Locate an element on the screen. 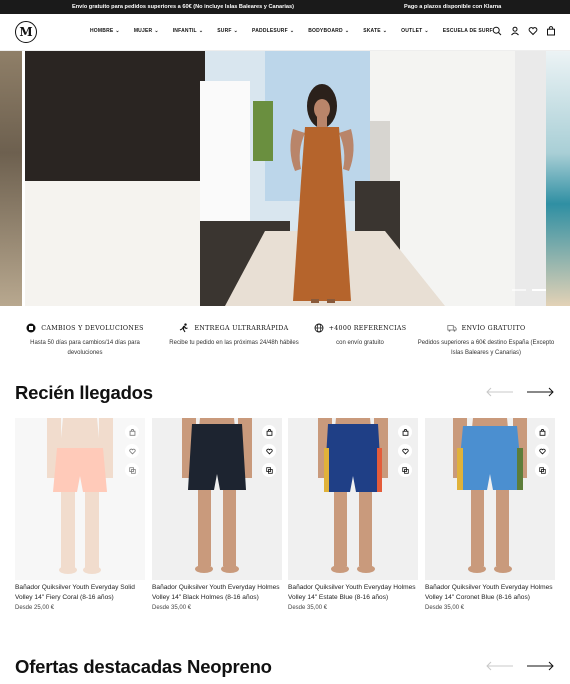 The height and width of the screenshot is (684, 570). feature-title-row: +4000 REFERENCIAS is located at coordinates (360, 328).